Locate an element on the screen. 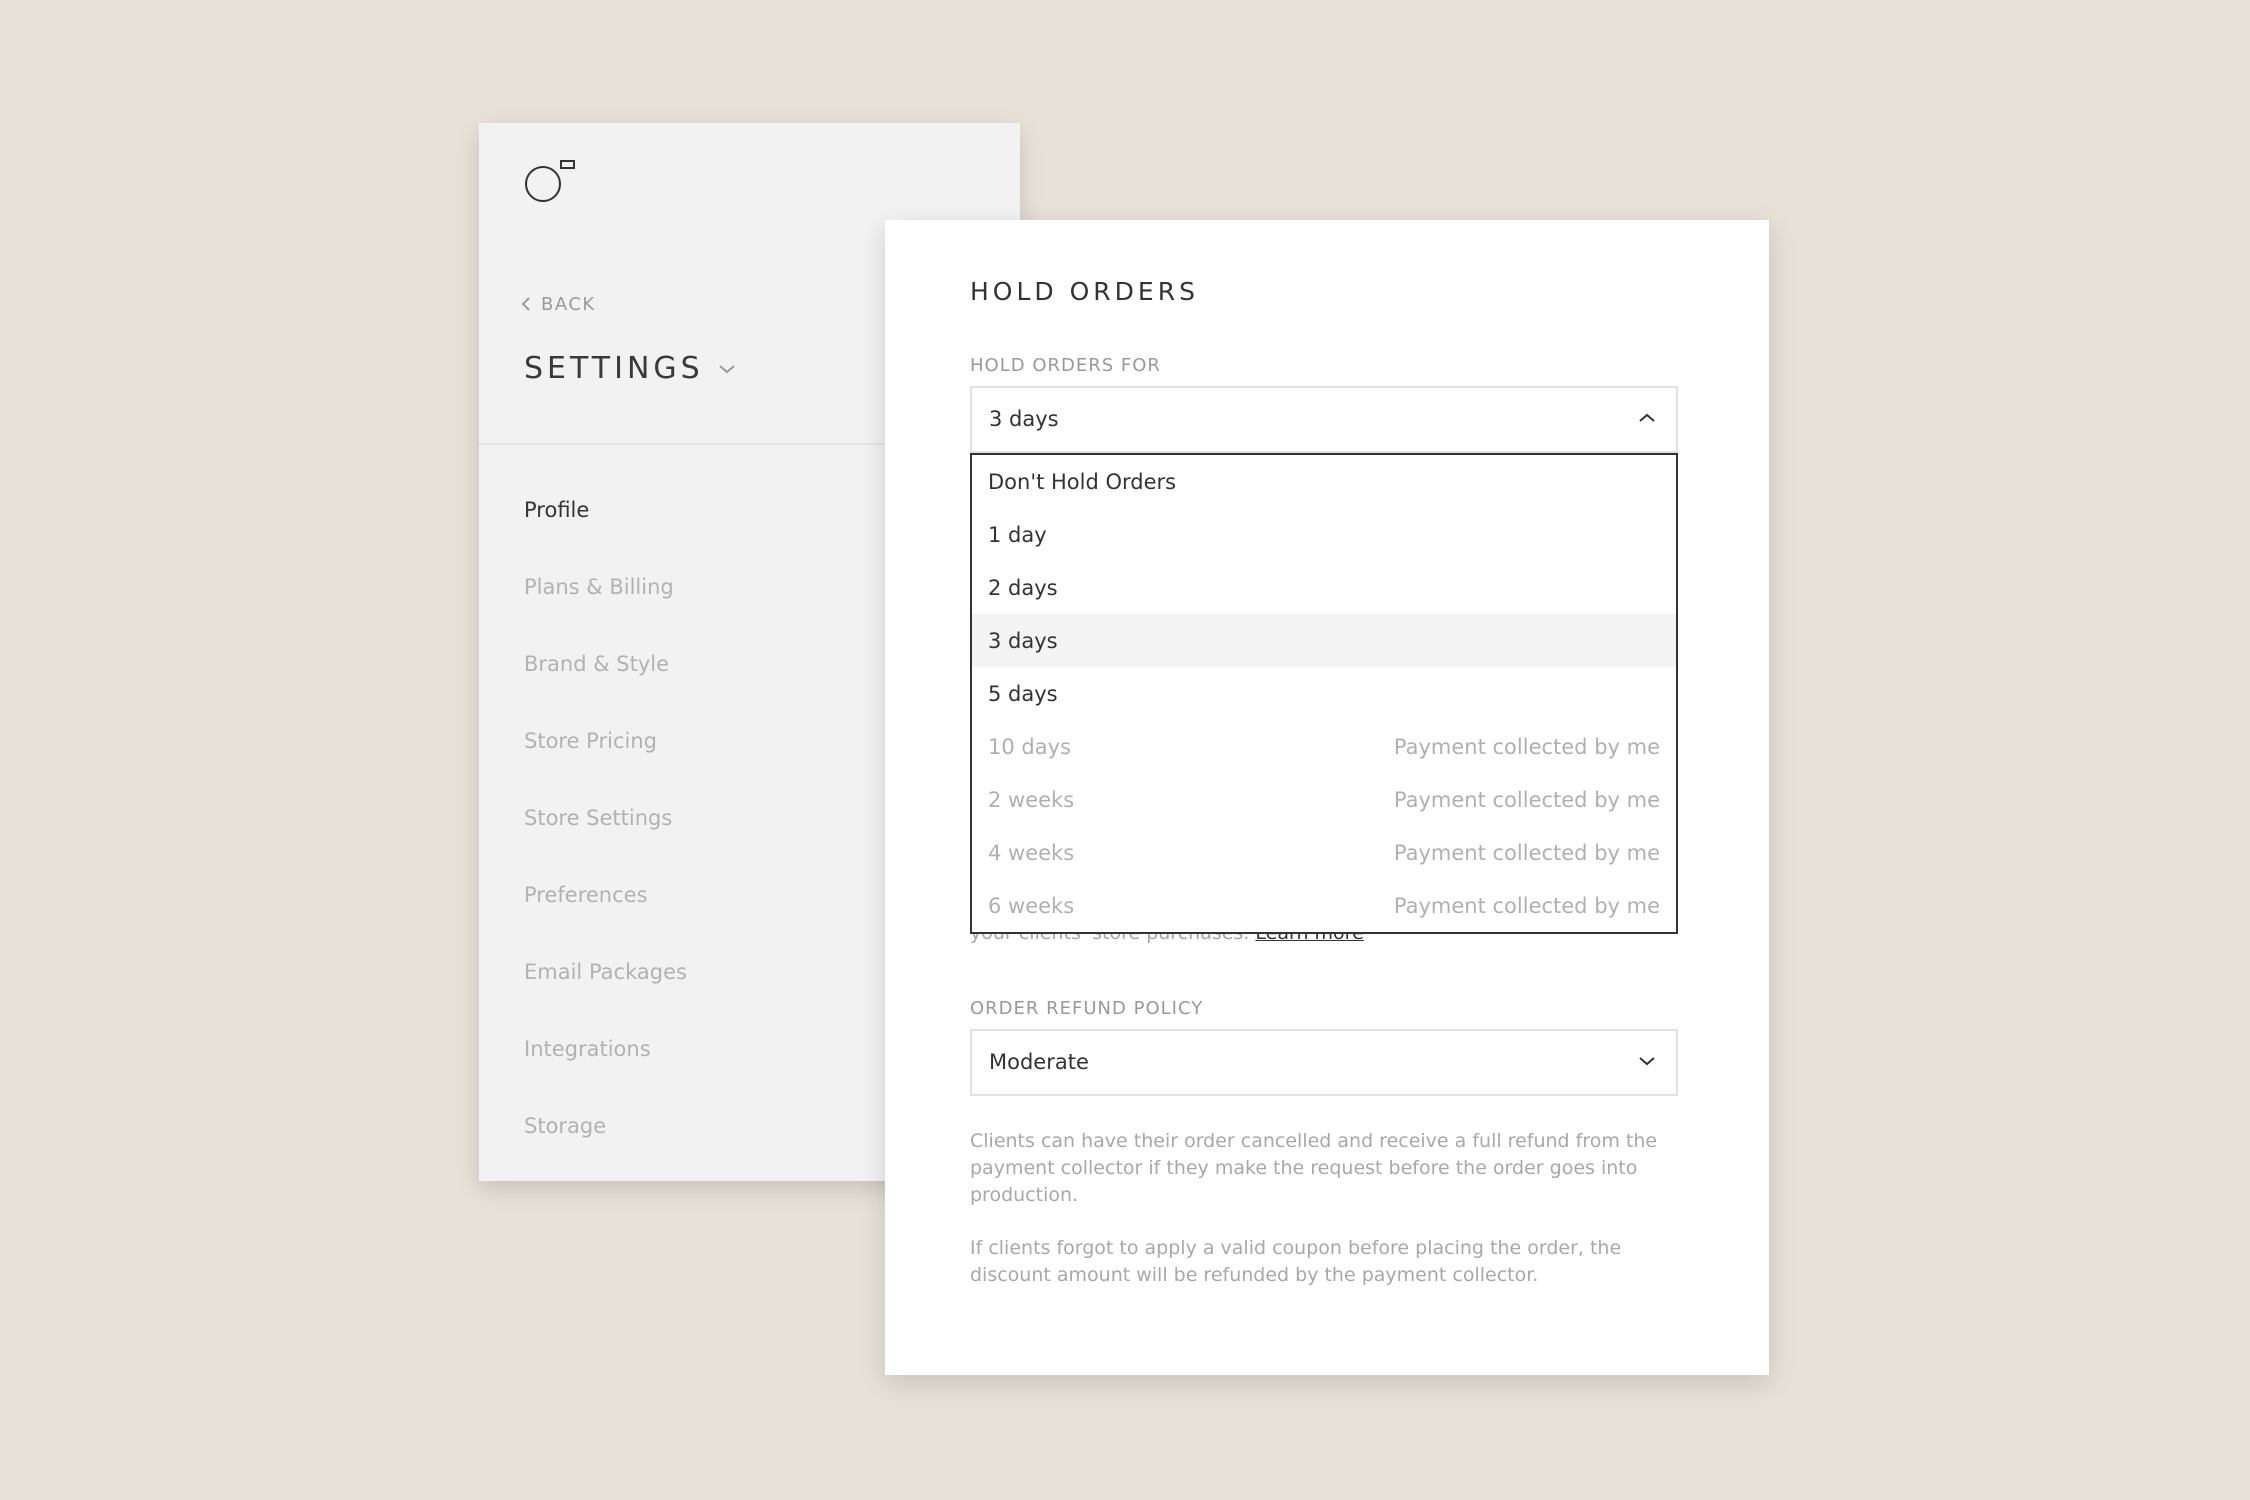 The height and width of the screenshot is (1500, 2250). option-label: 10 days is located at coordinates (1029, 747).